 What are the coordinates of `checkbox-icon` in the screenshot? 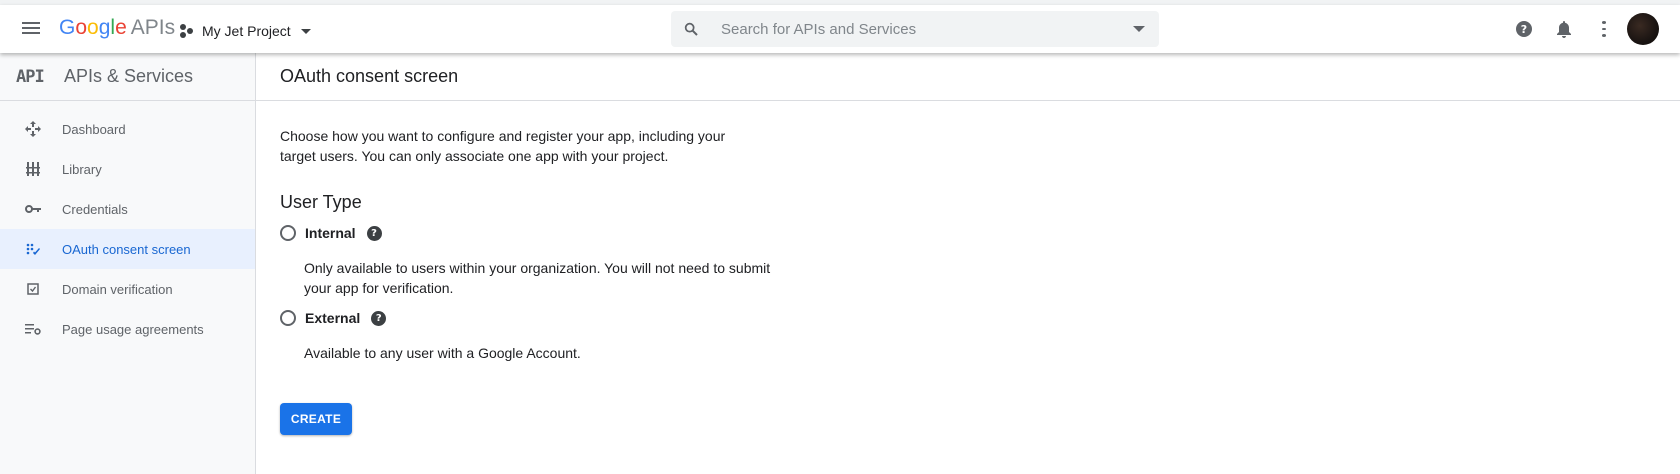 It's located at (33, 289).